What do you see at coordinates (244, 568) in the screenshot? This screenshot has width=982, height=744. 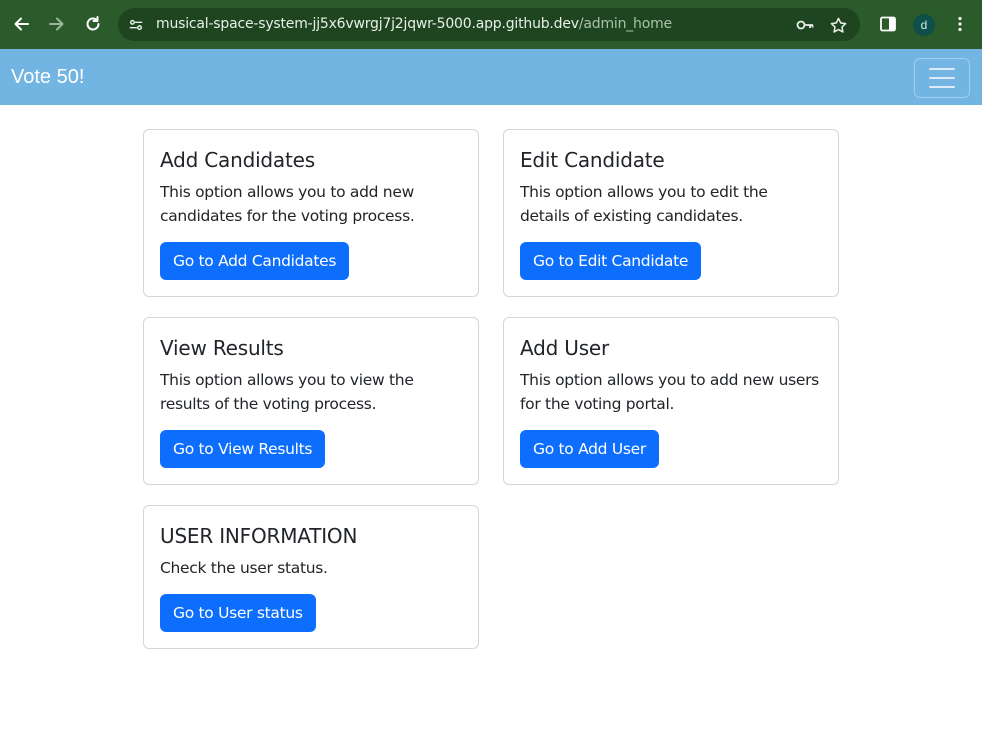 I see `card-text: Check the user status.` at bounding box center [244, 568].